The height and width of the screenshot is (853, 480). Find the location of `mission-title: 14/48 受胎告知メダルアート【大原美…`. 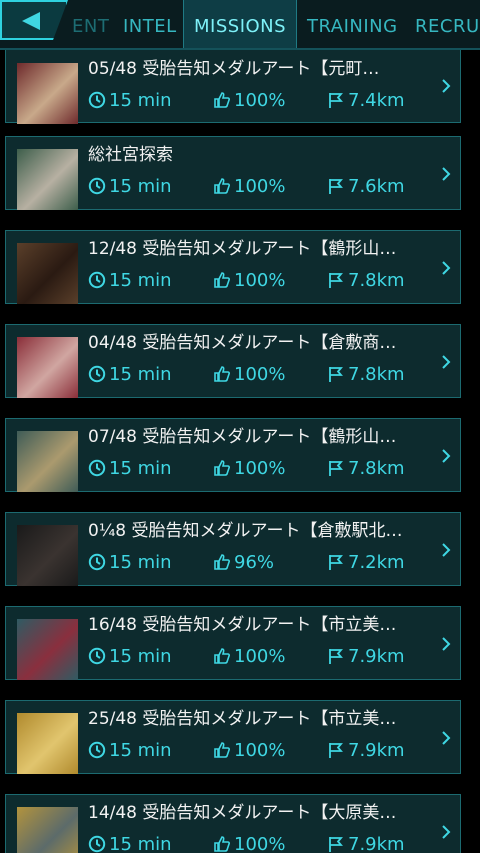

mission-title: 14/48 受胎告知メダルアート【大原美… is located at coordinates (242, 813).